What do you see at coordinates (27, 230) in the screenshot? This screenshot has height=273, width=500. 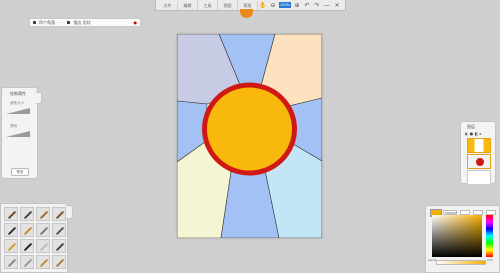 I see `crayon-tool` at bounding box center [27, 230].